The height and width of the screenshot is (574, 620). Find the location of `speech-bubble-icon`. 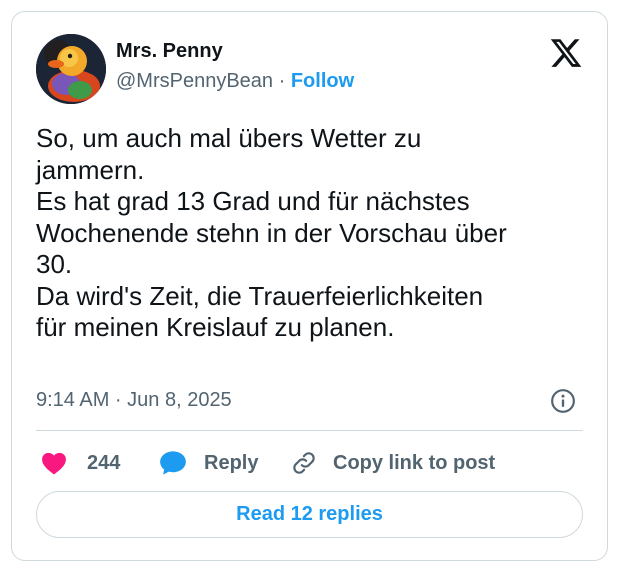

speech-bubble-icon is located at coordinates (173, 463).